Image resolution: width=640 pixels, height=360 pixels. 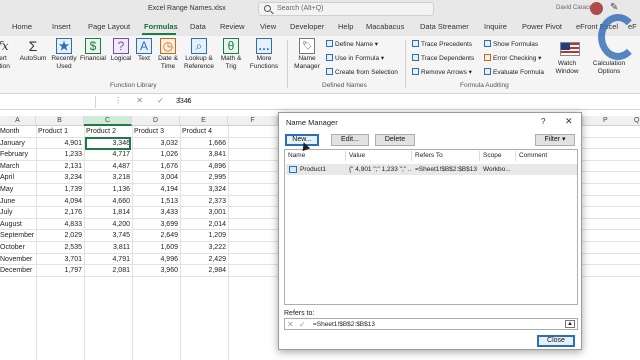 I want to click on value-cell: 1,136, so click(x=108, y=190).